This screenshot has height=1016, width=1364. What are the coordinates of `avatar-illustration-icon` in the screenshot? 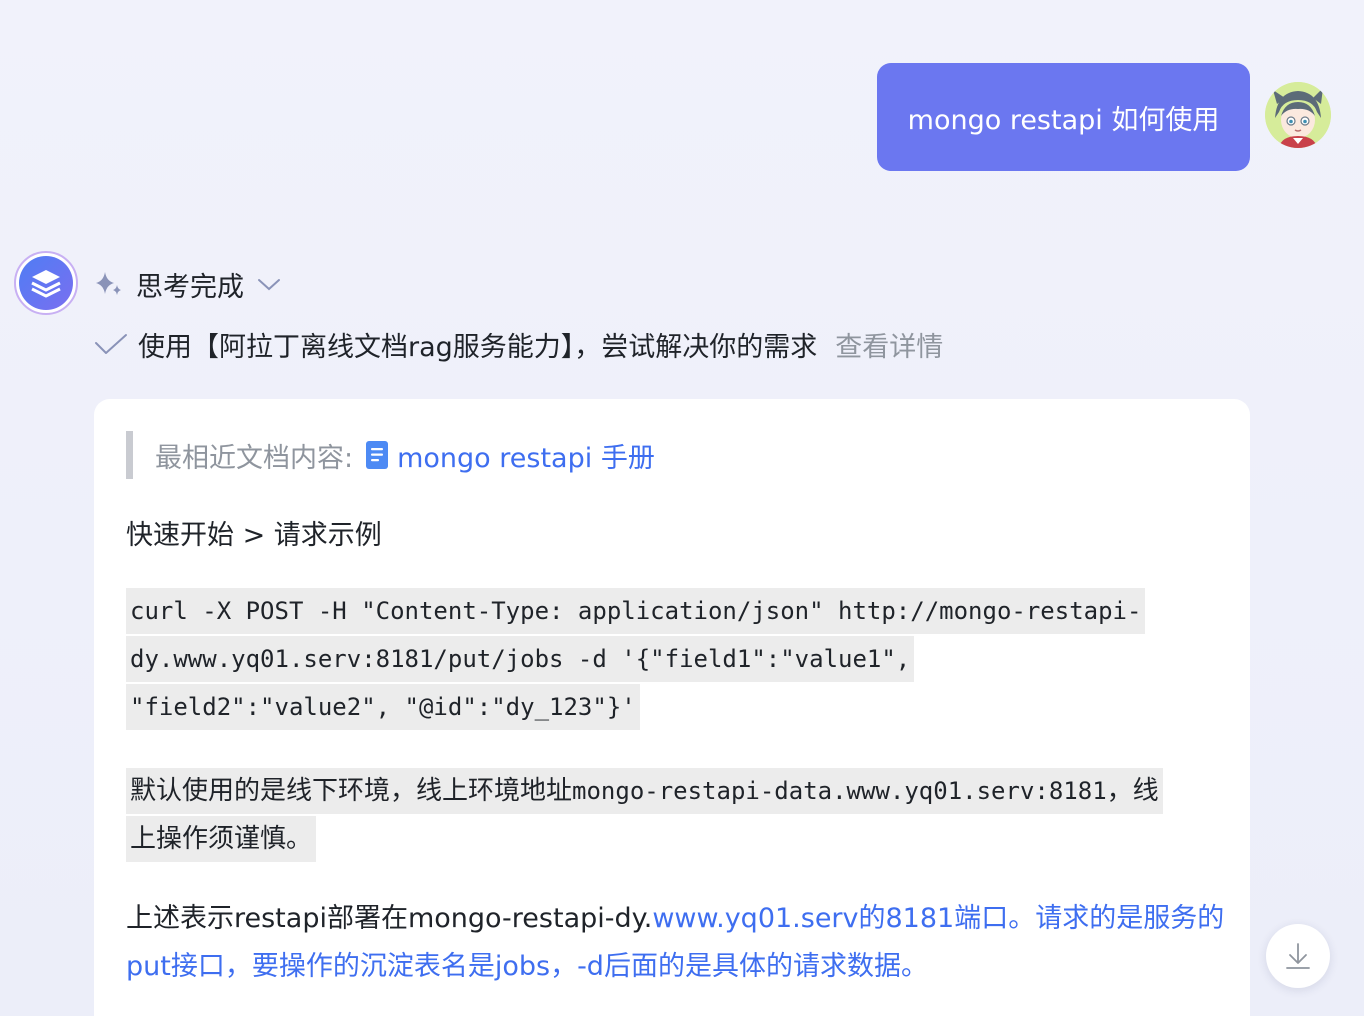 It's located at (1298, 115).